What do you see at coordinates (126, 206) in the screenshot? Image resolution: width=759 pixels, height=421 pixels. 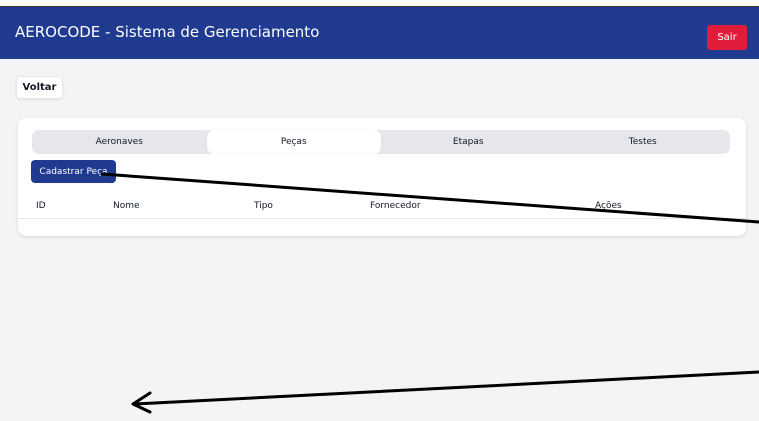 I see `column-header-nome: Nome` at bounding box center [126, 206].